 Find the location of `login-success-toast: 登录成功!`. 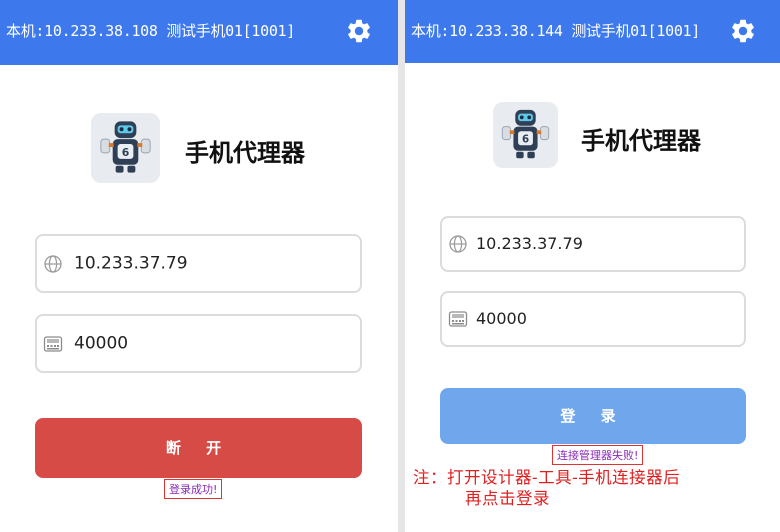

login-success-toast: 登录成功! is located at coordinates (193, 489).